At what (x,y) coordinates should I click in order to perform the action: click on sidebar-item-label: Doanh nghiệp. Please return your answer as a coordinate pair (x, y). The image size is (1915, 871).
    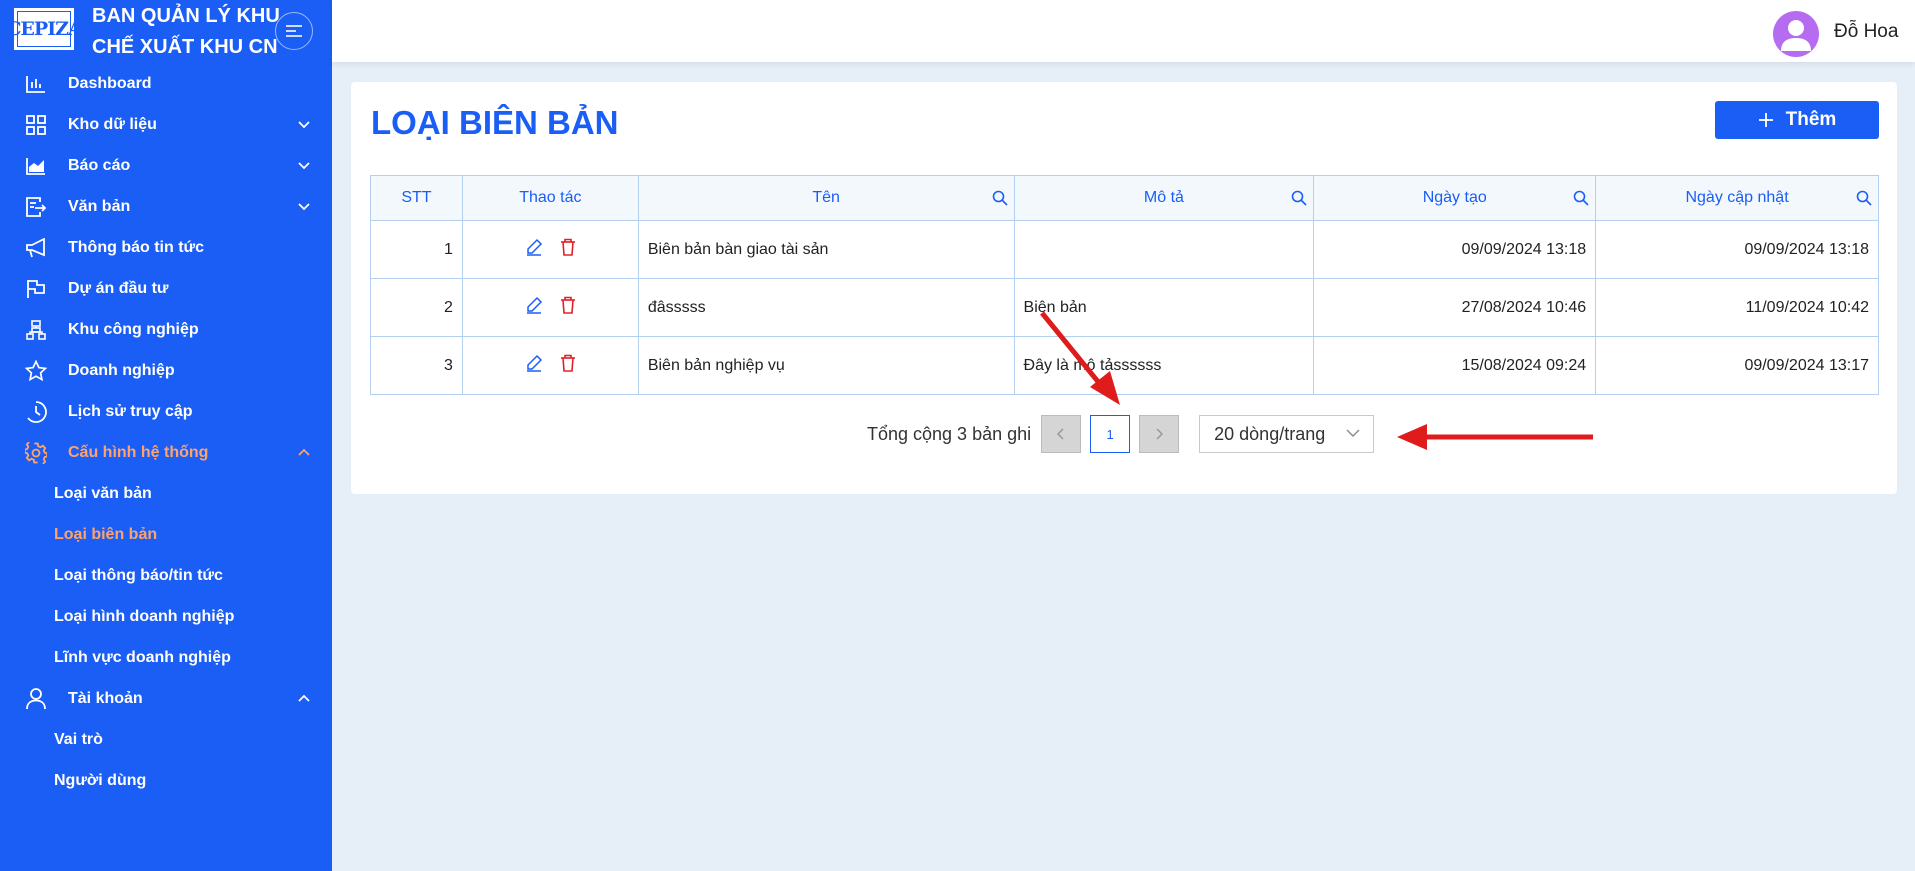
    Looking at the image, I should click on (121, 370).